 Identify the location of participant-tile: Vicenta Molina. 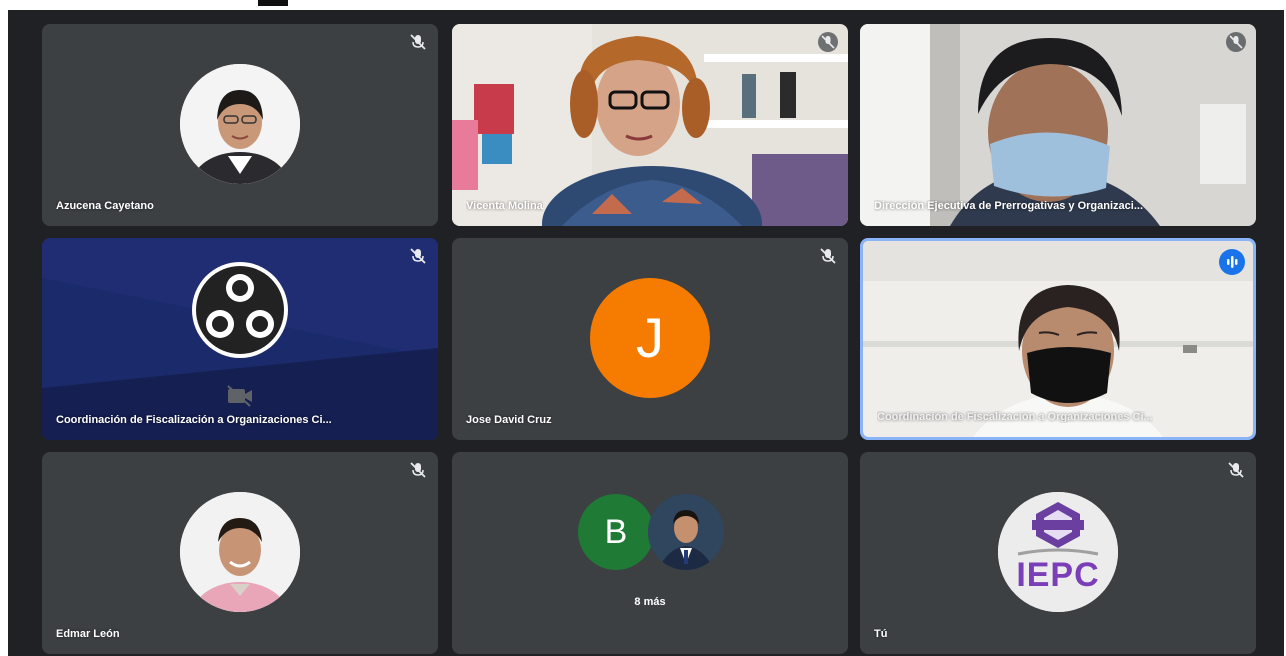
(650, 125).